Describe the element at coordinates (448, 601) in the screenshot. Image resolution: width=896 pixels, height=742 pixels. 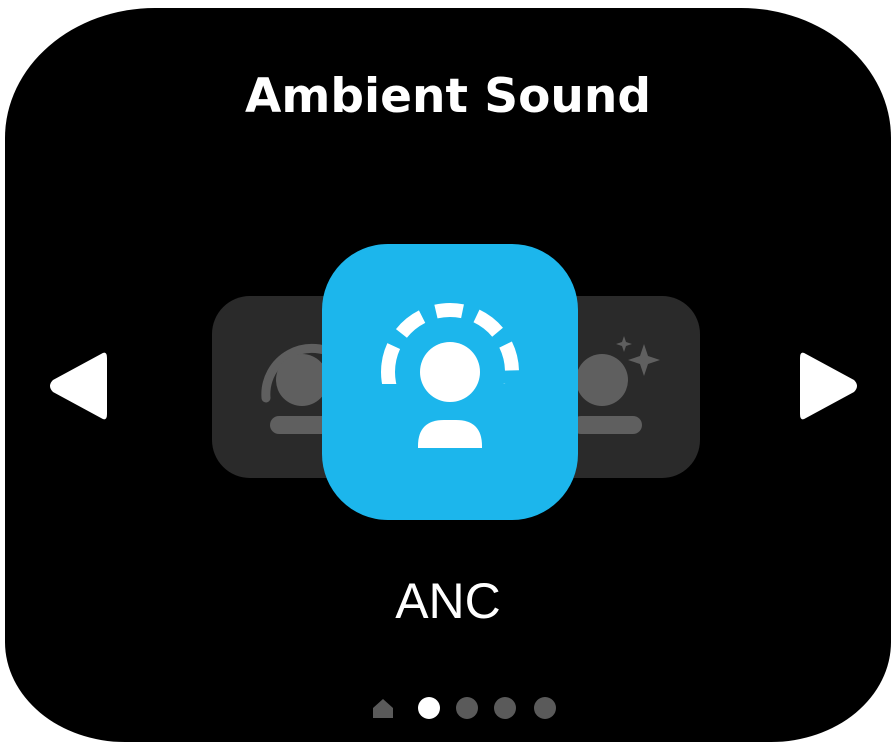
I see `current-mode-label: ANC` at that location.